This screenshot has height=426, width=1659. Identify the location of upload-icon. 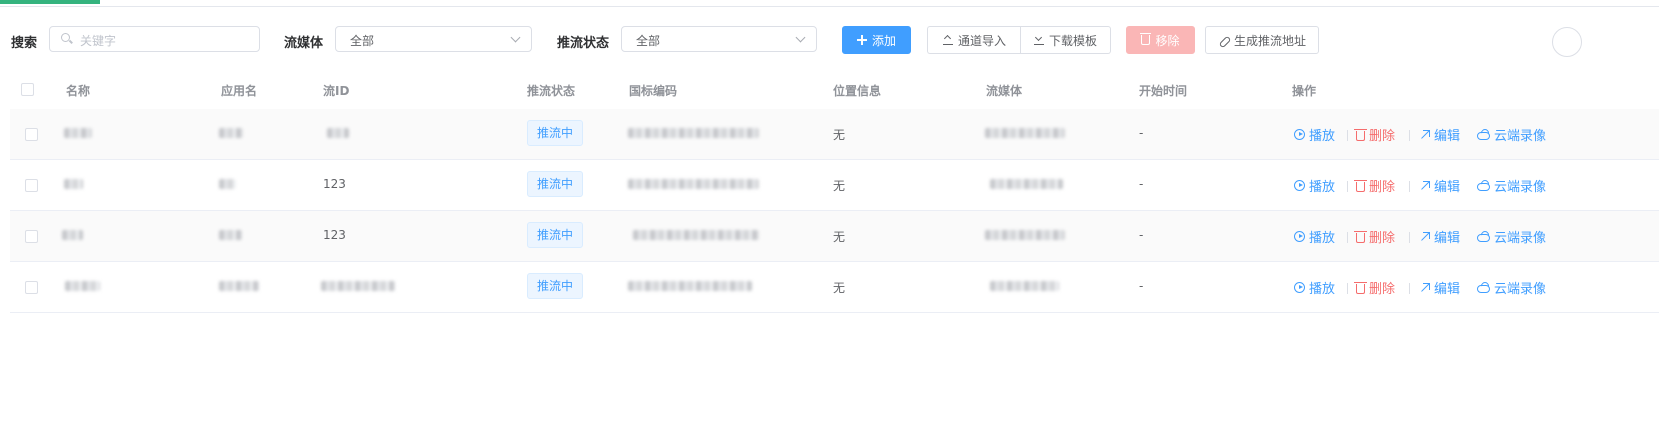
(947, 40).